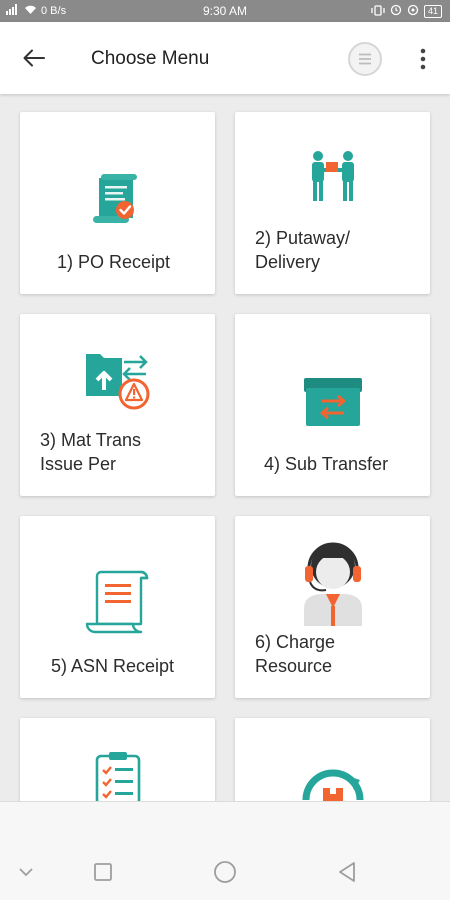 The height and width of the screenshot is (900, 450). I want to click on nav-back-button, so click(347, 872).